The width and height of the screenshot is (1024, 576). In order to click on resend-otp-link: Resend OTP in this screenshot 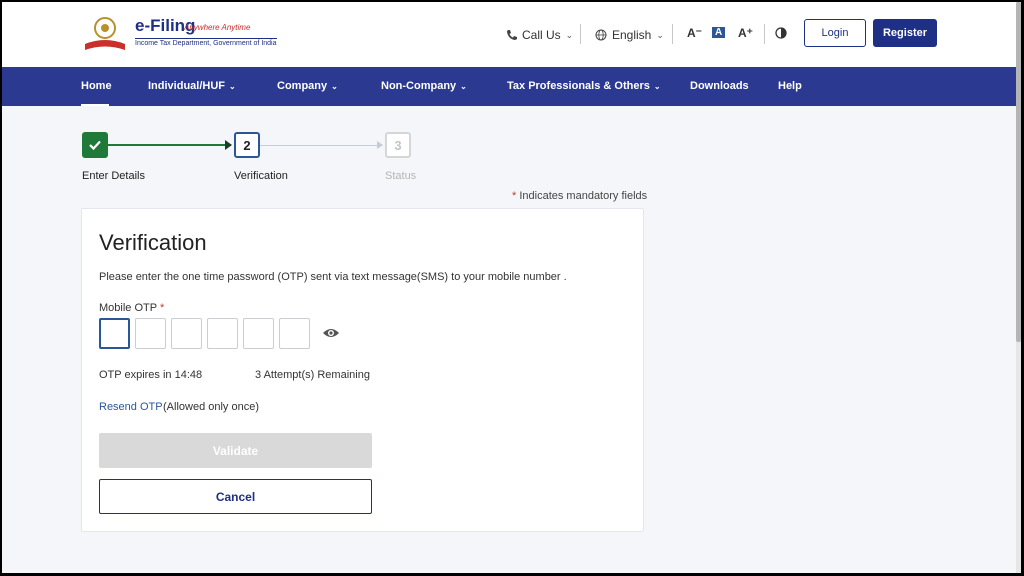, I will do `click(131, 407)`.